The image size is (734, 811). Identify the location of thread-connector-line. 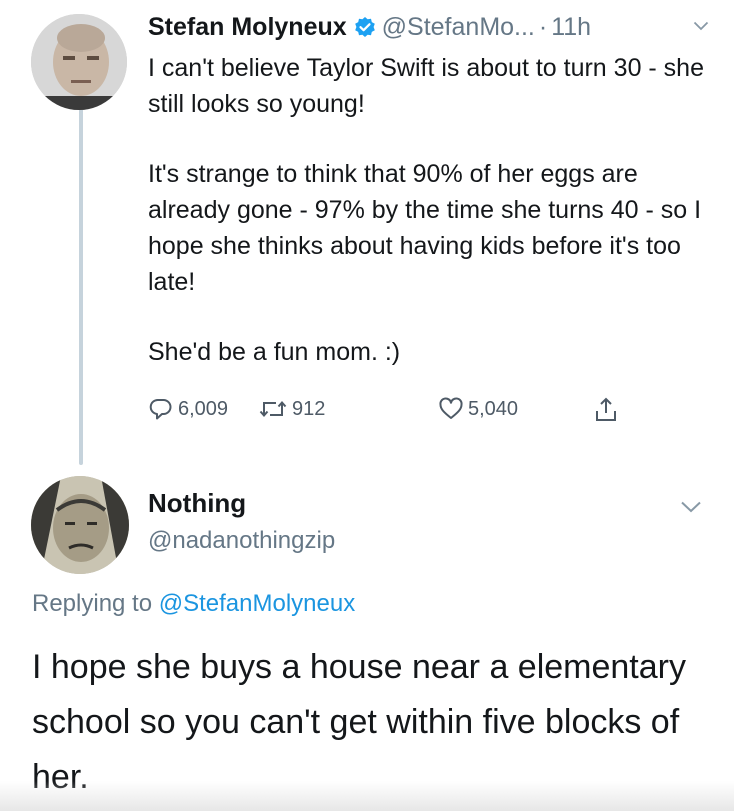
(81, 286).